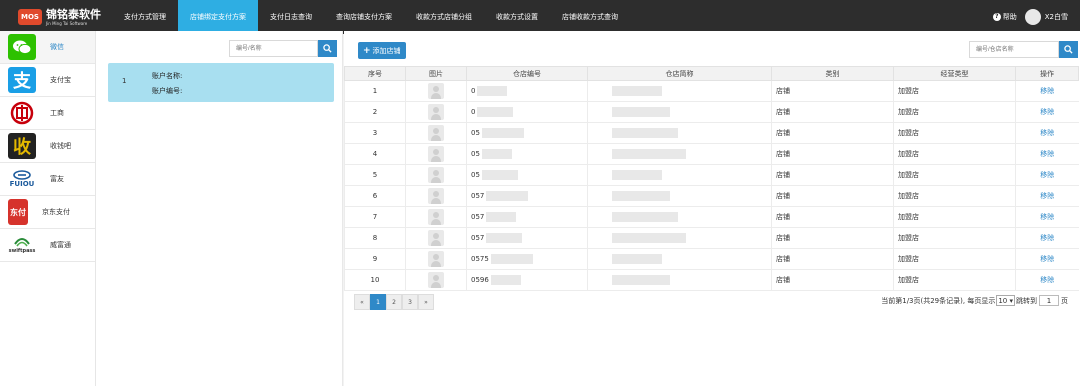  What do you see at coordinates (375, 91) in the screenshot?
I see `cell-index: 1` at bounding box center [375, 91].